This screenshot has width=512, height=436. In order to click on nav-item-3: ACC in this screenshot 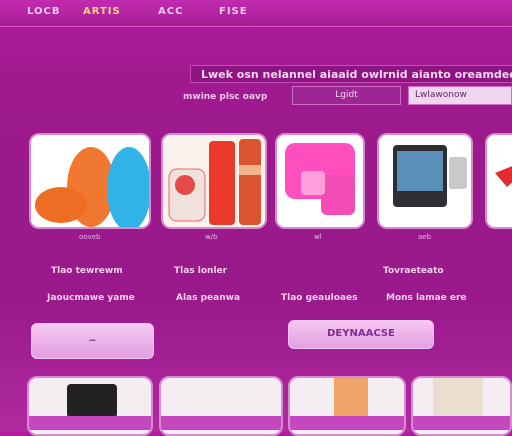, I will do `click(170, 11)`.